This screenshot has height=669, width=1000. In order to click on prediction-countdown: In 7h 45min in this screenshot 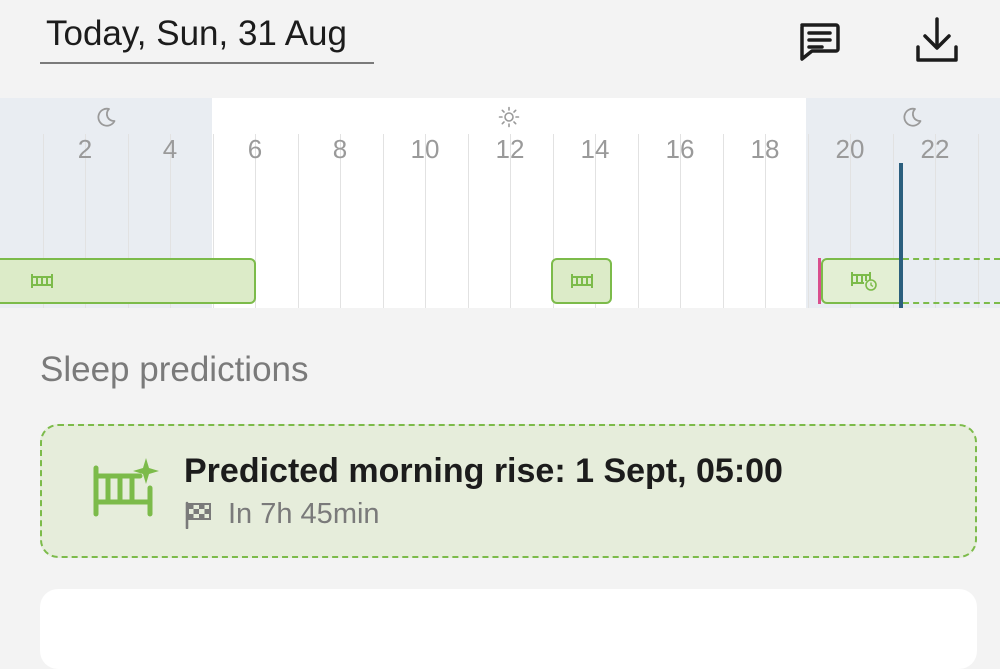, I will do `click(304, 514)`.